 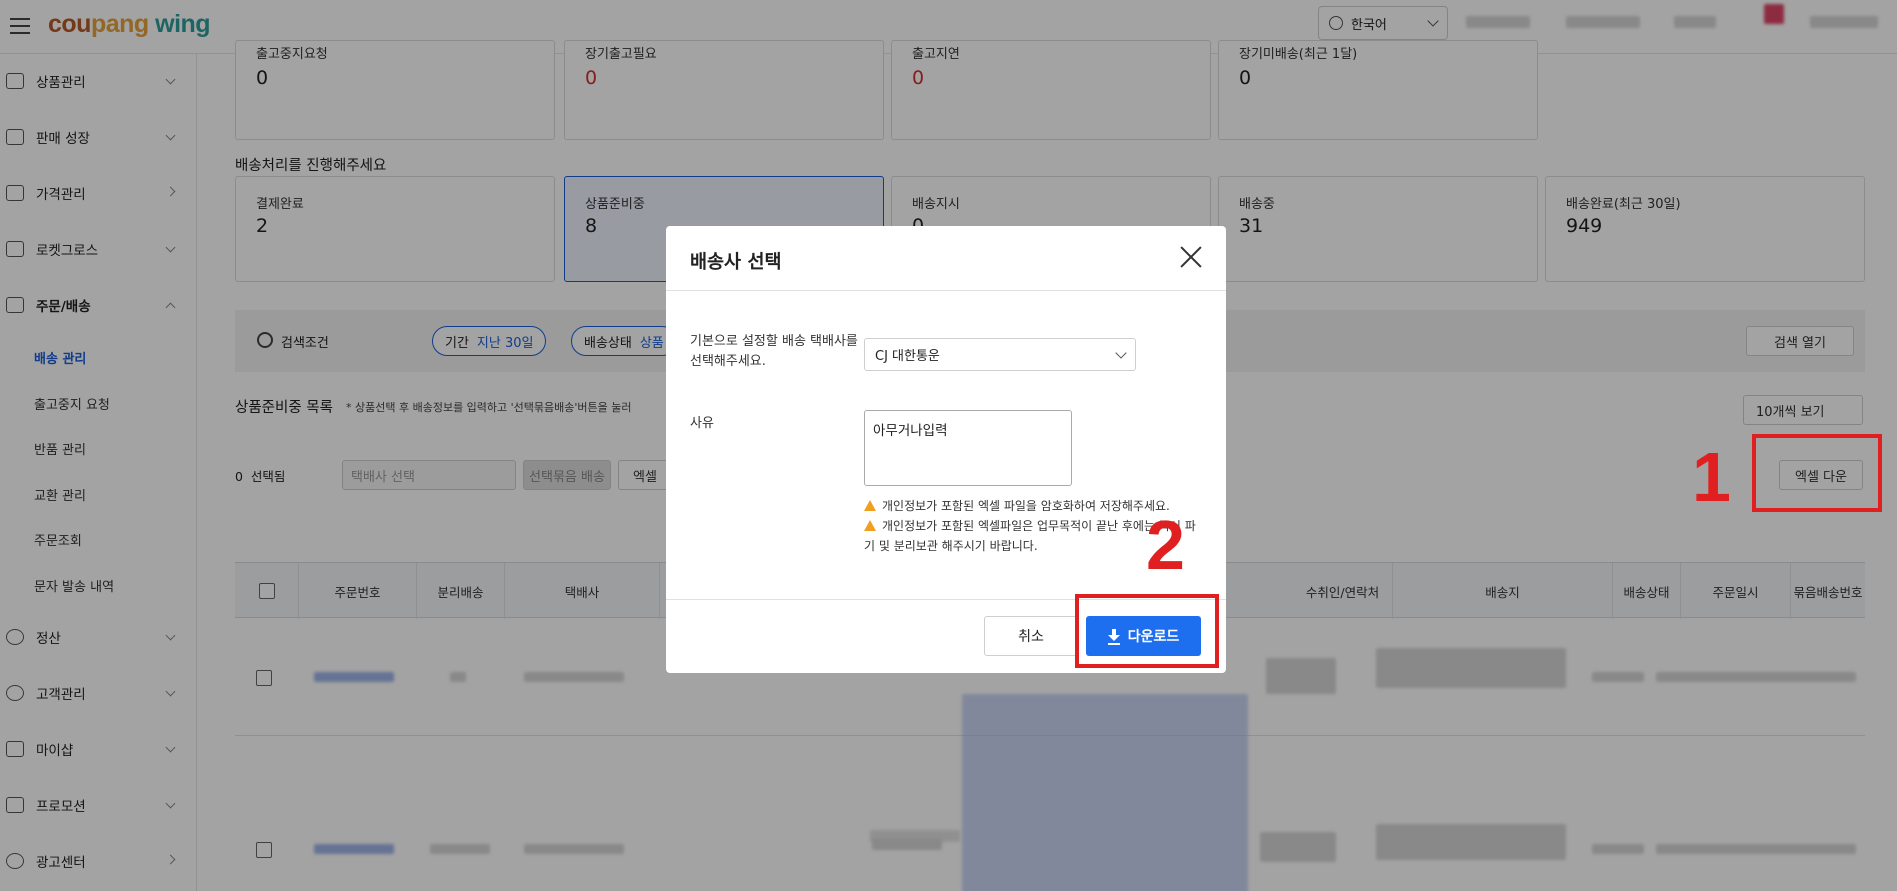 I want to click on reason-field-label: 사유, so click(x=702, y=423).